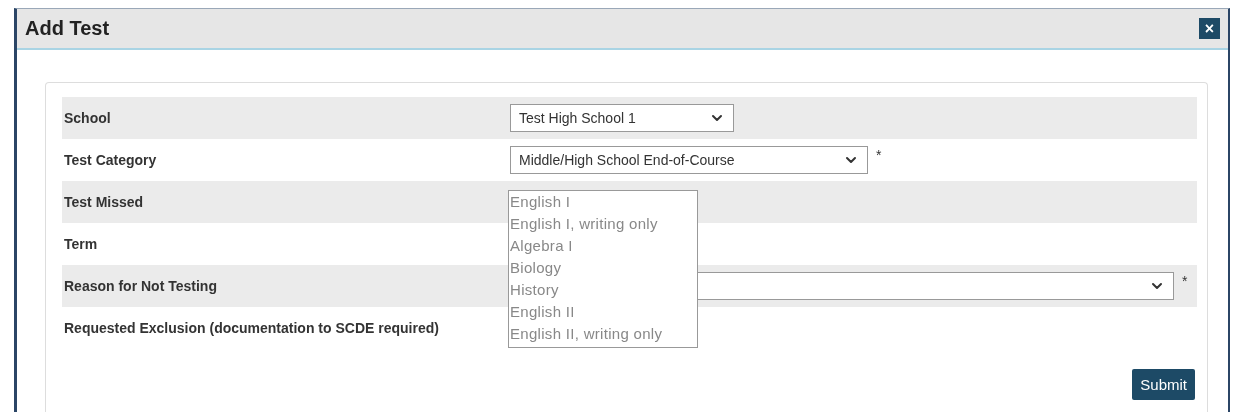 This screenshot has height=412, width=1235. What do you see at coordinates (67, 28) in the screenshot?
I see `dialog-title: Add Test` at bounding box center [67, 28].